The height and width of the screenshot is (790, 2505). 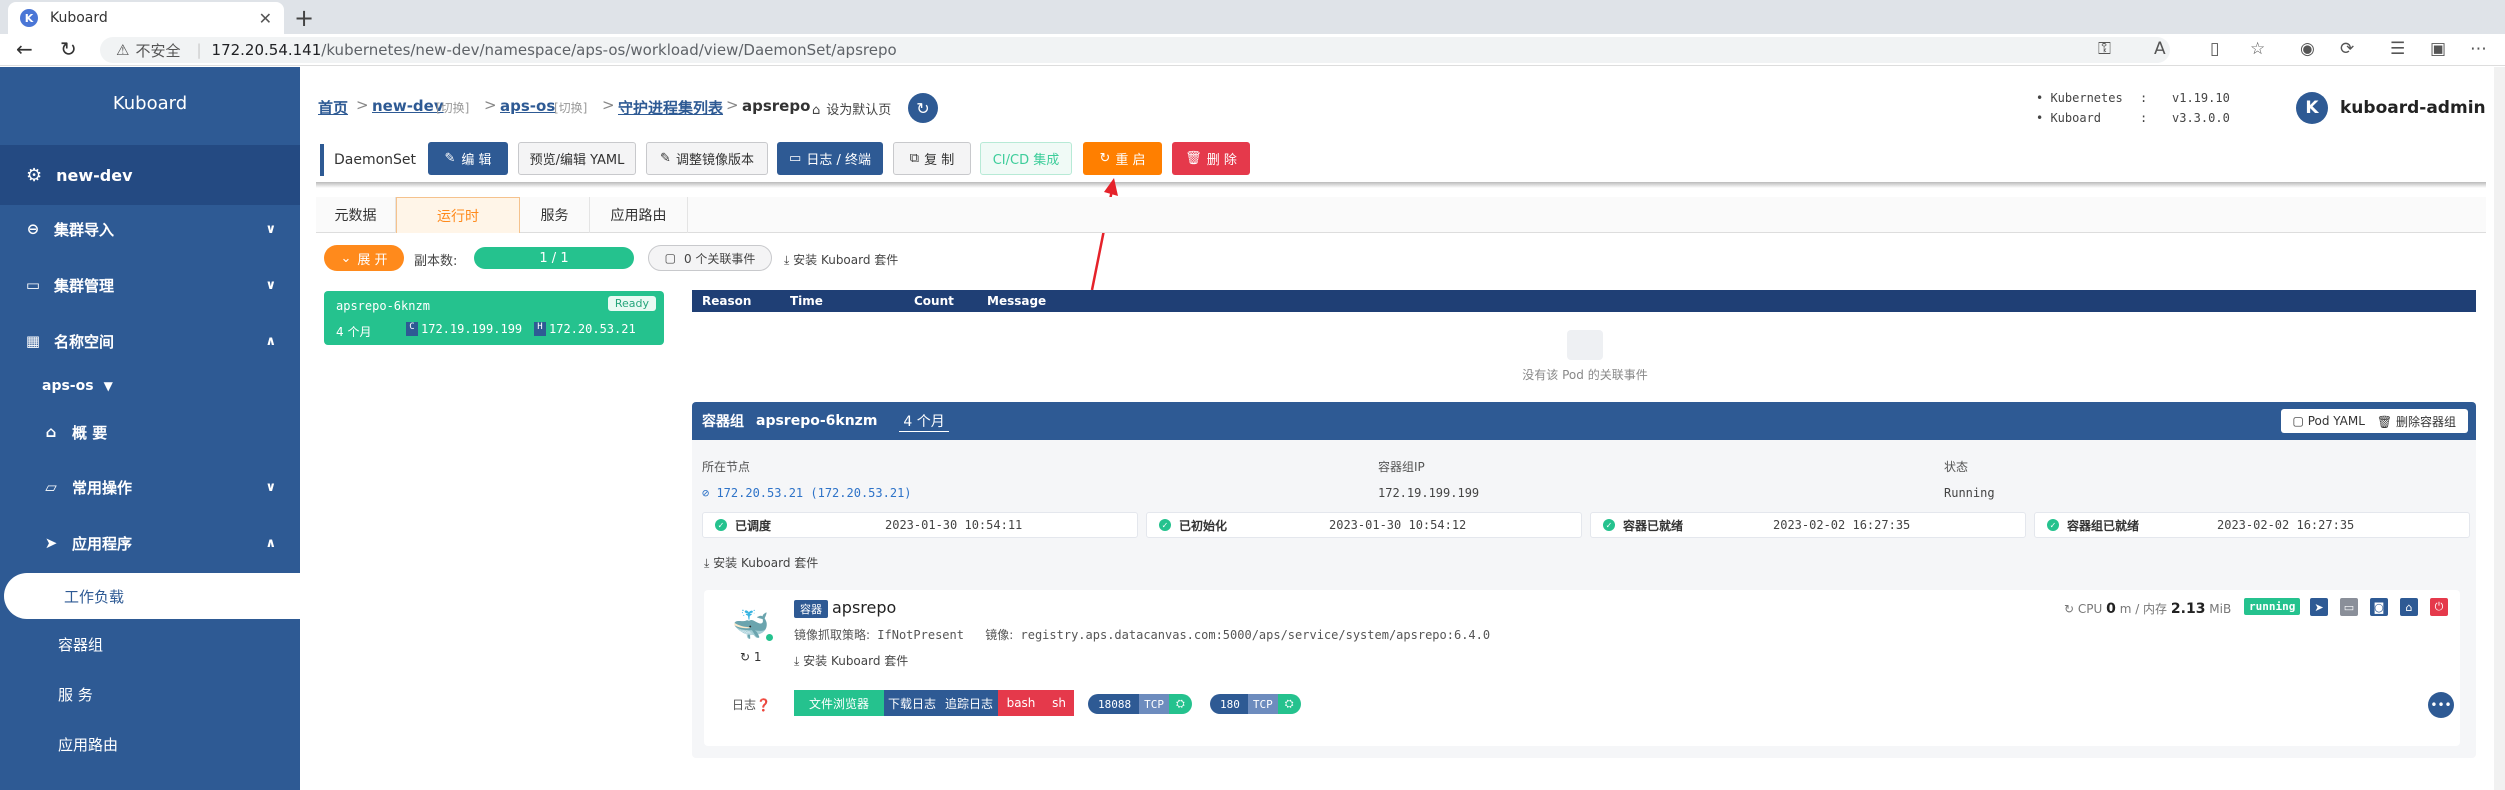 I want to click on tab-ingress: 应用路由, so click(x=639, y=215).